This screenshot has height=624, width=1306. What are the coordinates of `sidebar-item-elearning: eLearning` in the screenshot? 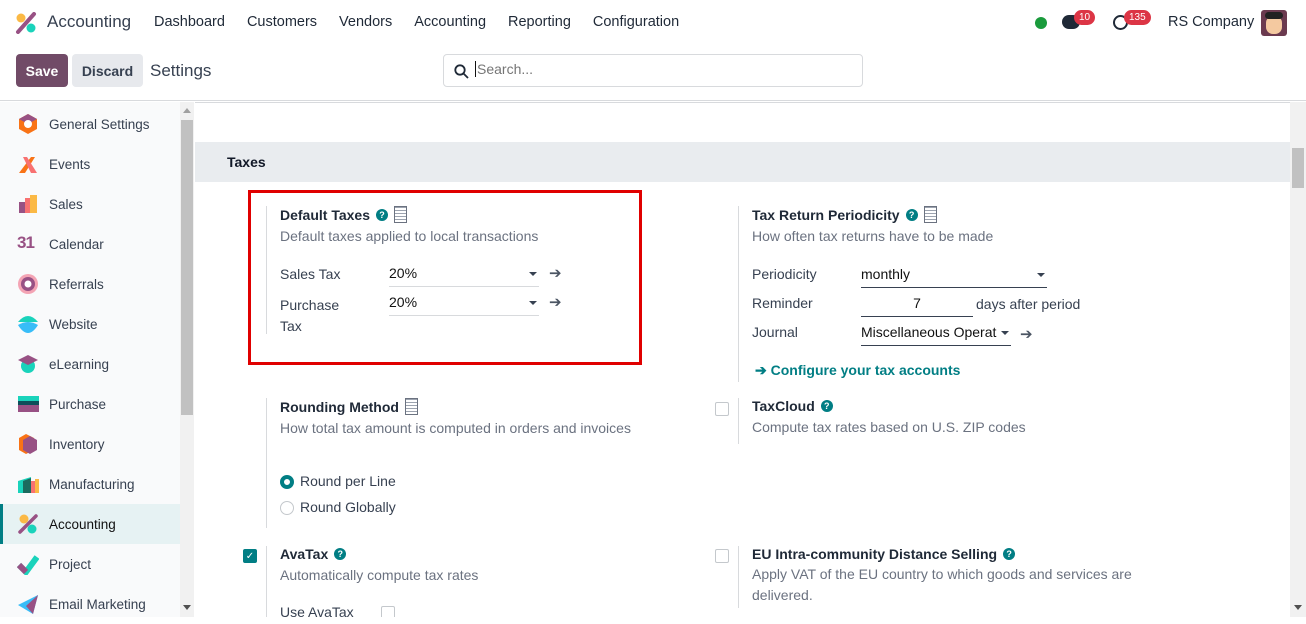 It's located at (90, 364).